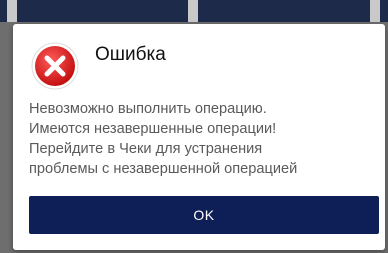 Image resolution: width=388 pixels, height=253 pixels. What do you see at coordinates (204, 215) in the screenshot?
I see `ok-button: OK` at bounding box center [204, 215].